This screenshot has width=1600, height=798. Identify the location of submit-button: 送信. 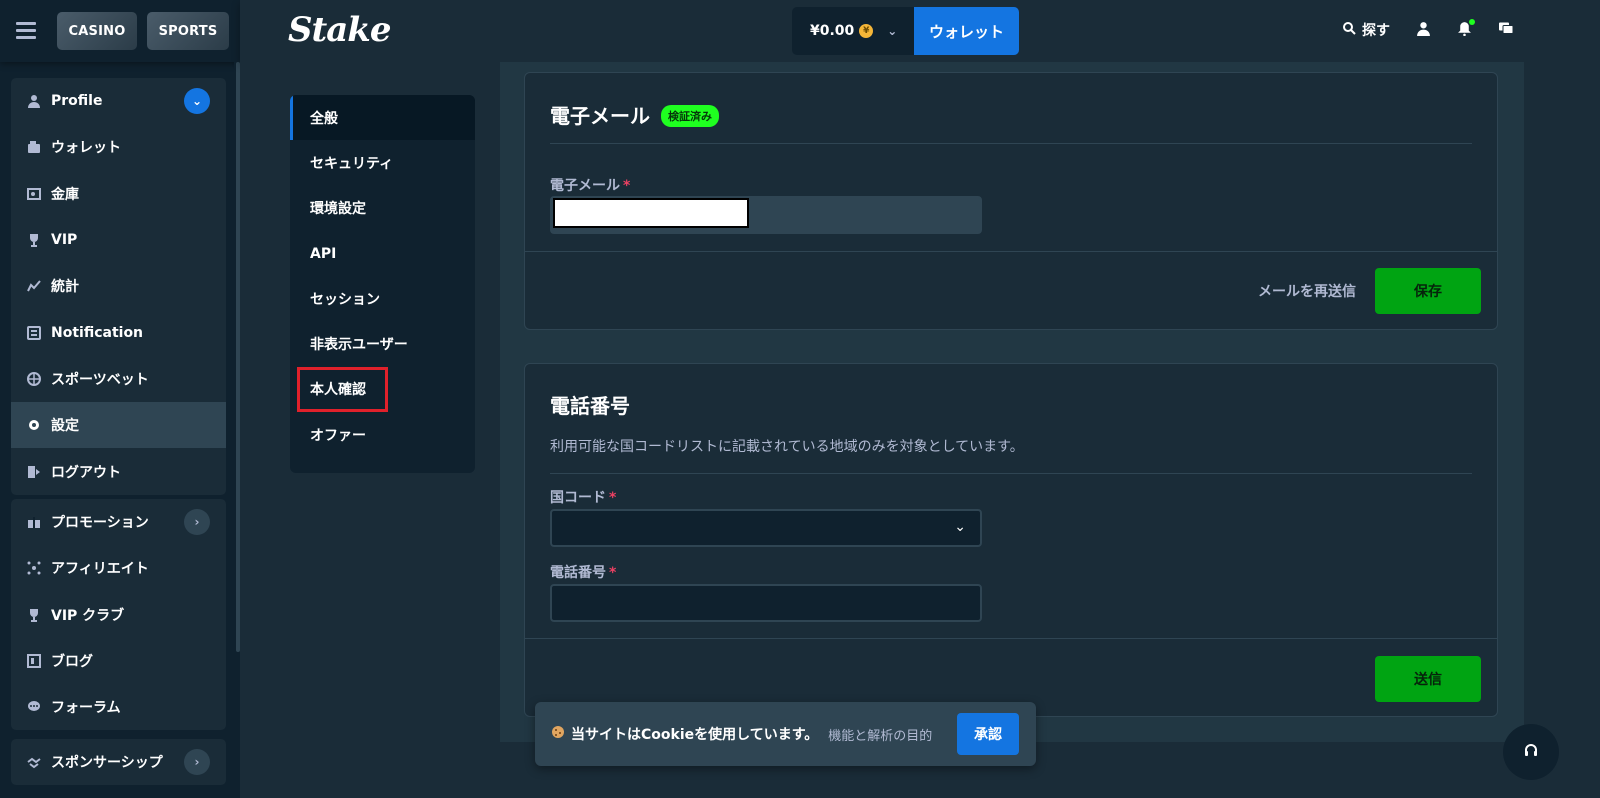
(1428, 679).